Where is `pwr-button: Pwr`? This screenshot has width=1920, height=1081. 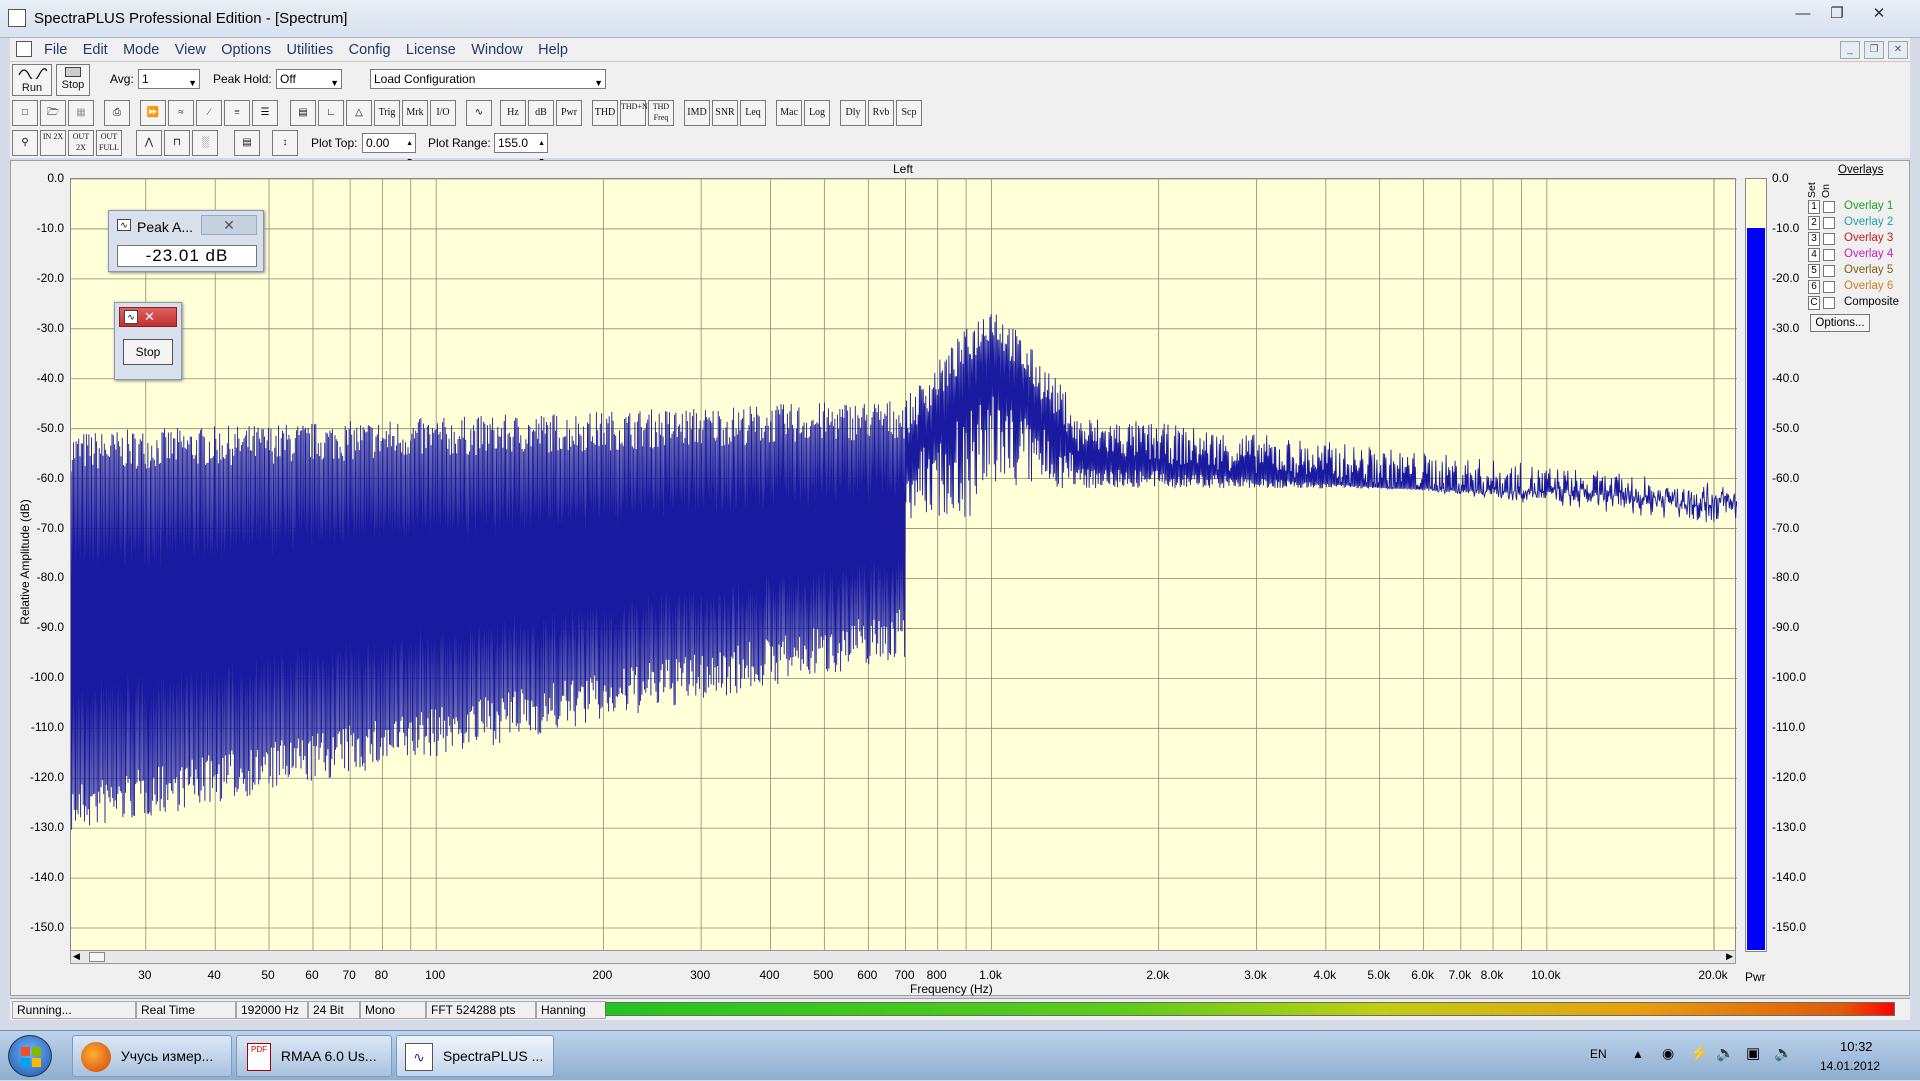
pwr-button: Pwr is located at coordinates (569, 113).